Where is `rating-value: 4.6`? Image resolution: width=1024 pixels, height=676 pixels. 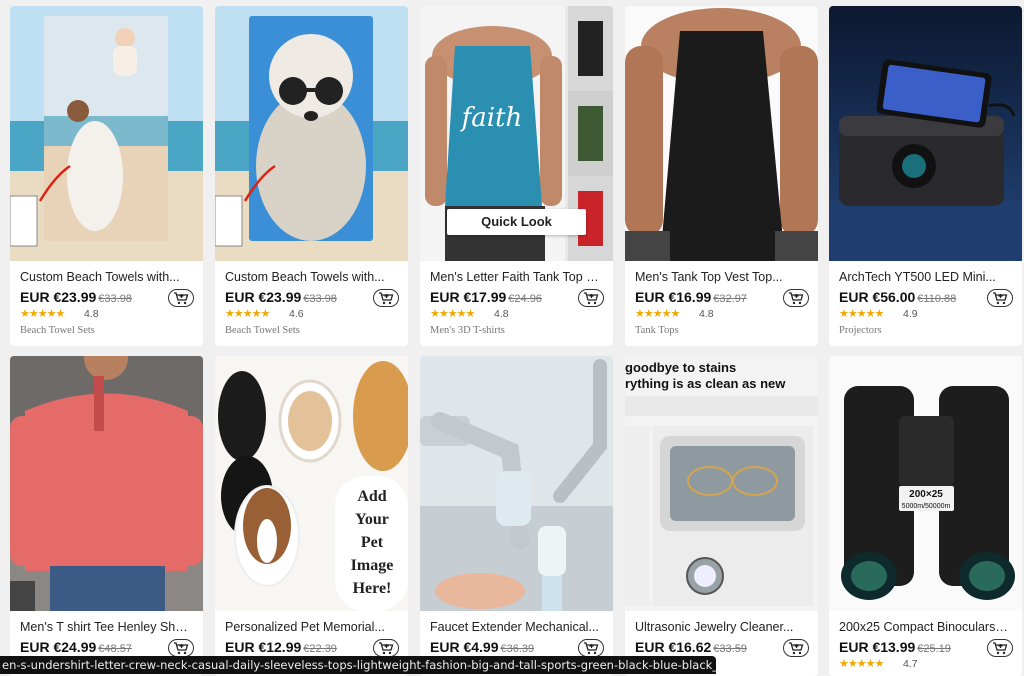 rating-value: 4.6 is located at coordinates (296, 314).